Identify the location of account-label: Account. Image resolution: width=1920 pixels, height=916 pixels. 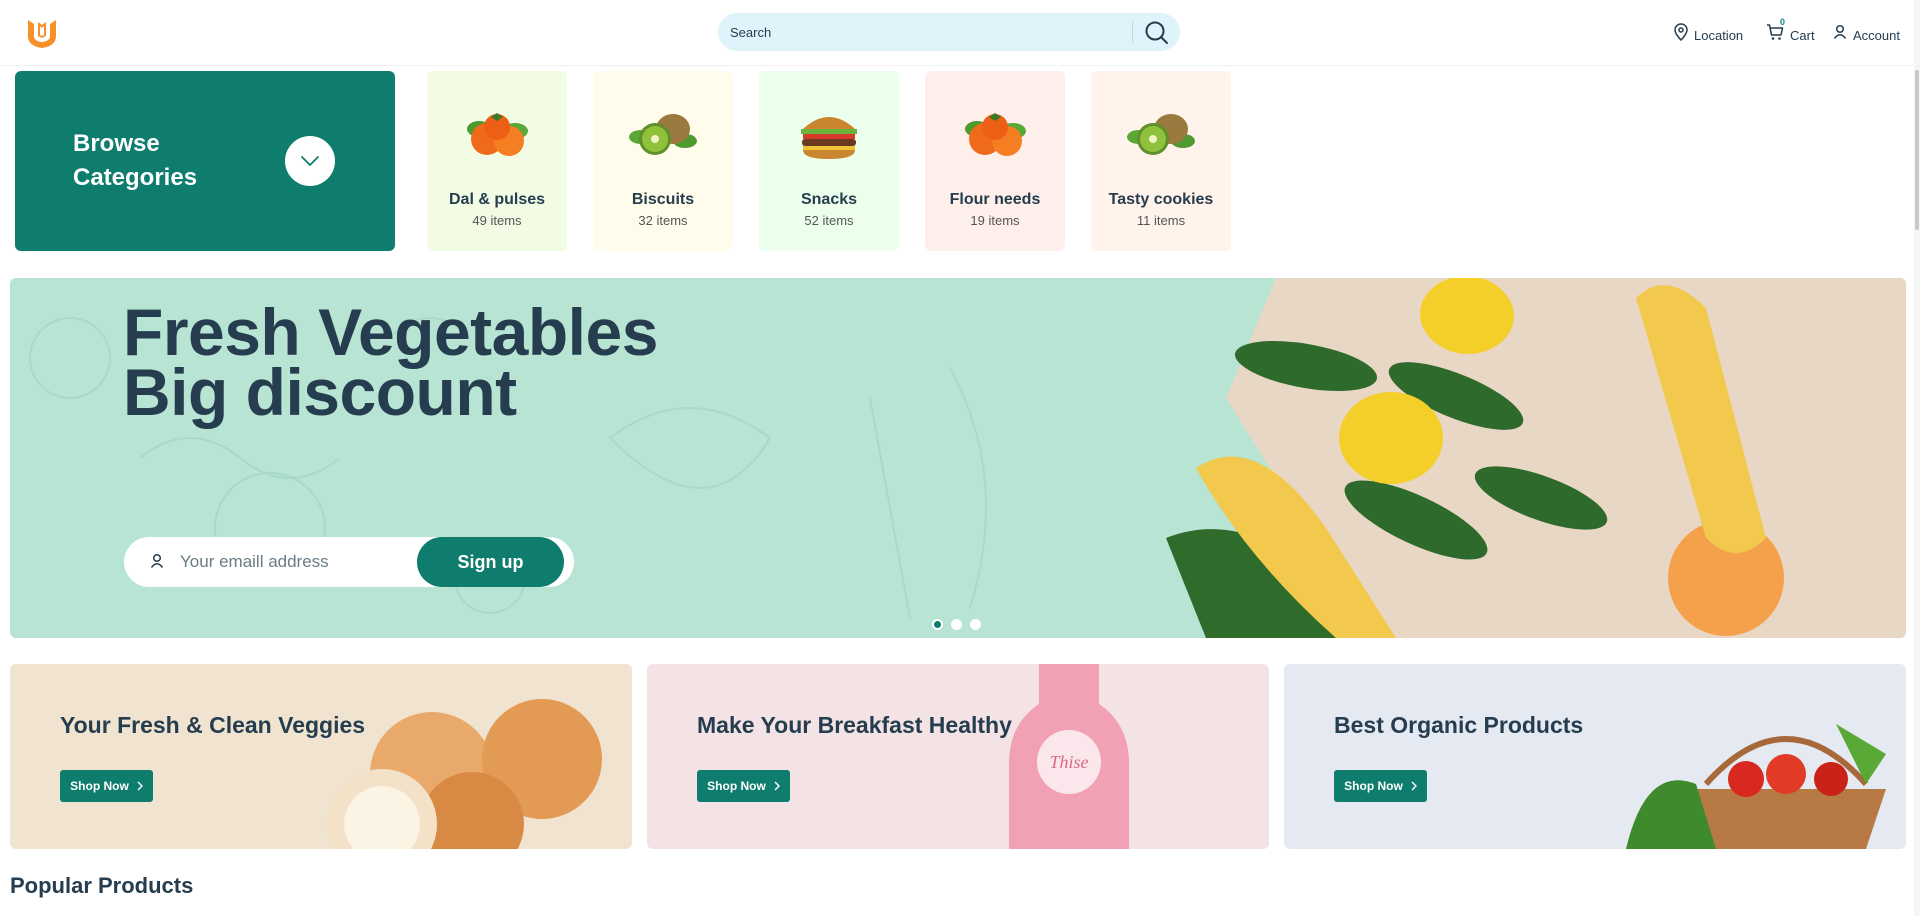
(1876, 35).